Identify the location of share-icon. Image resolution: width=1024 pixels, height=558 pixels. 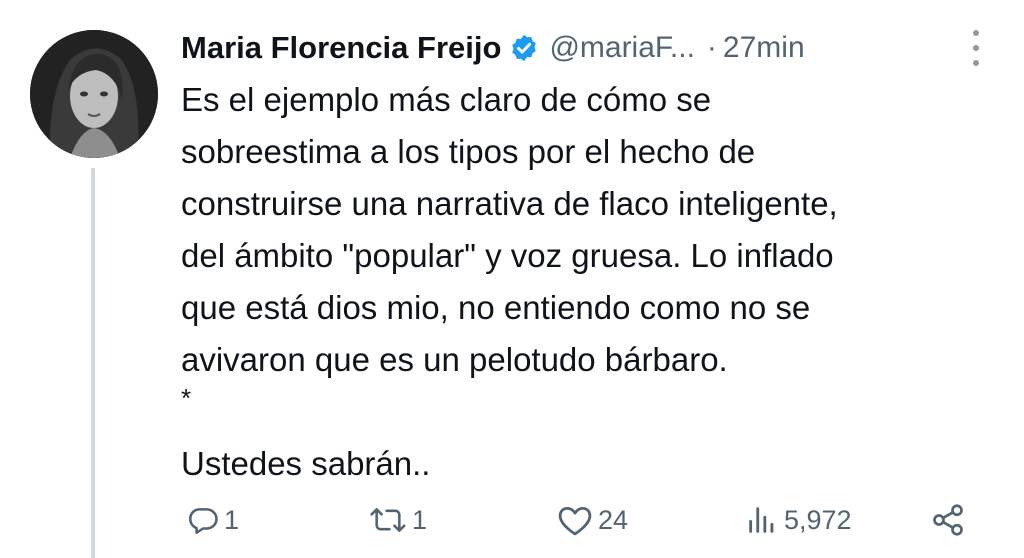
(948, 520).